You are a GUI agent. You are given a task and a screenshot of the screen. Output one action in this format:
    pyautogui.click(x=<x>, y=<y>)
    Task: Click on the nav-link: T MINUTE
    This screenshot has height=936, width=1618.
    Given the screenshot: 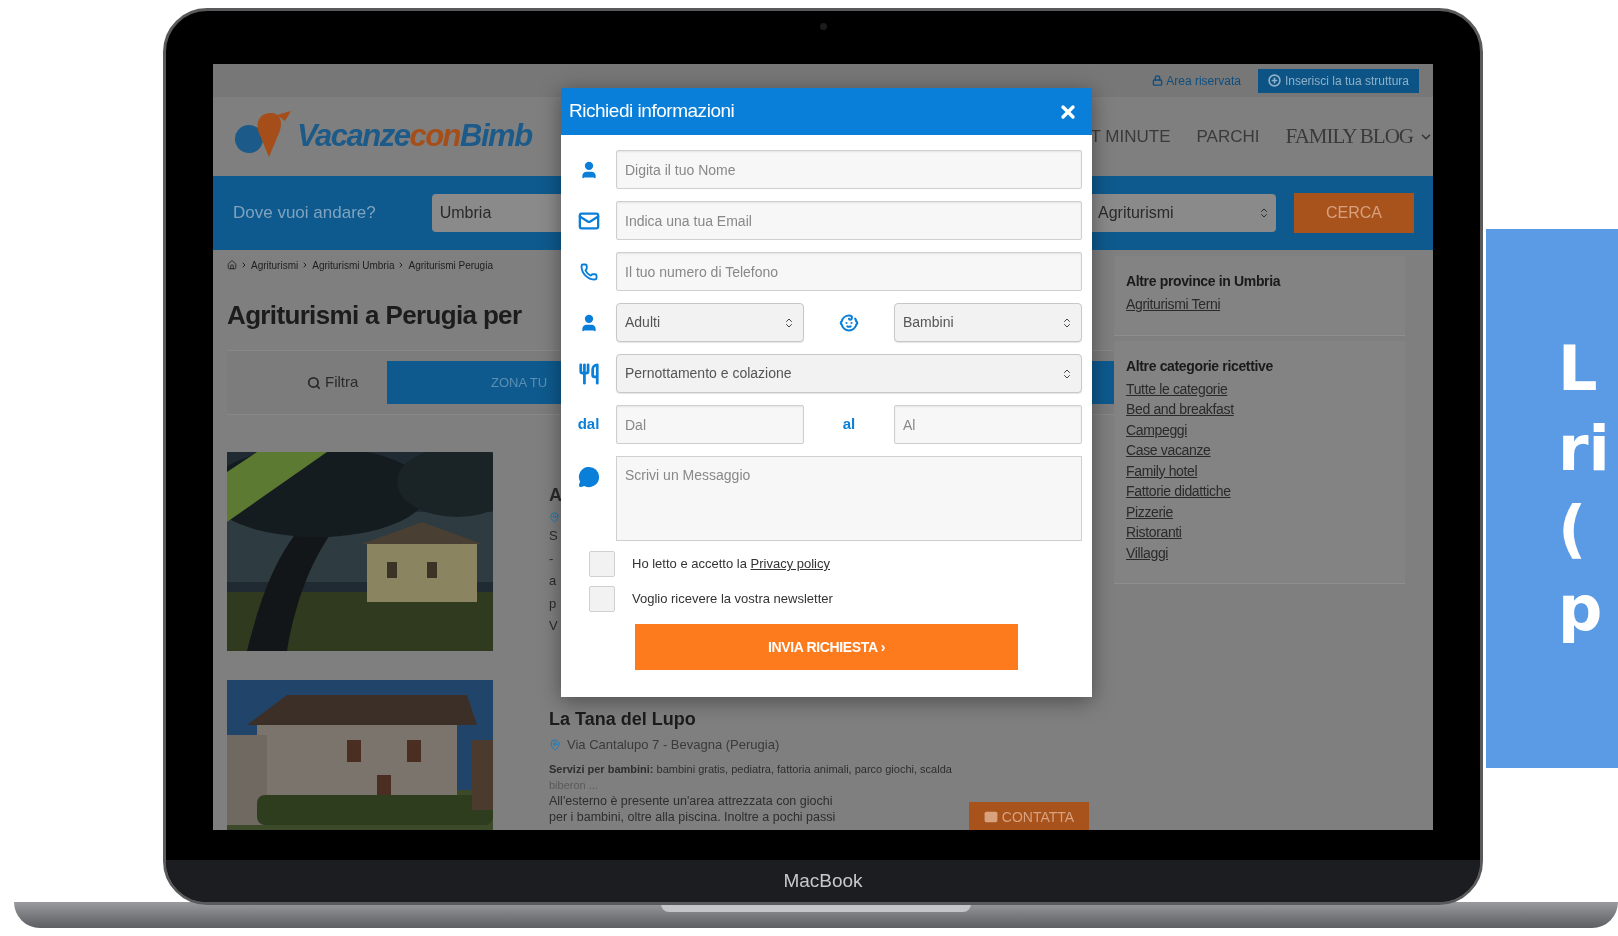 What is the action you would take?
    pyautogui.click(x=1130, y=136)
    